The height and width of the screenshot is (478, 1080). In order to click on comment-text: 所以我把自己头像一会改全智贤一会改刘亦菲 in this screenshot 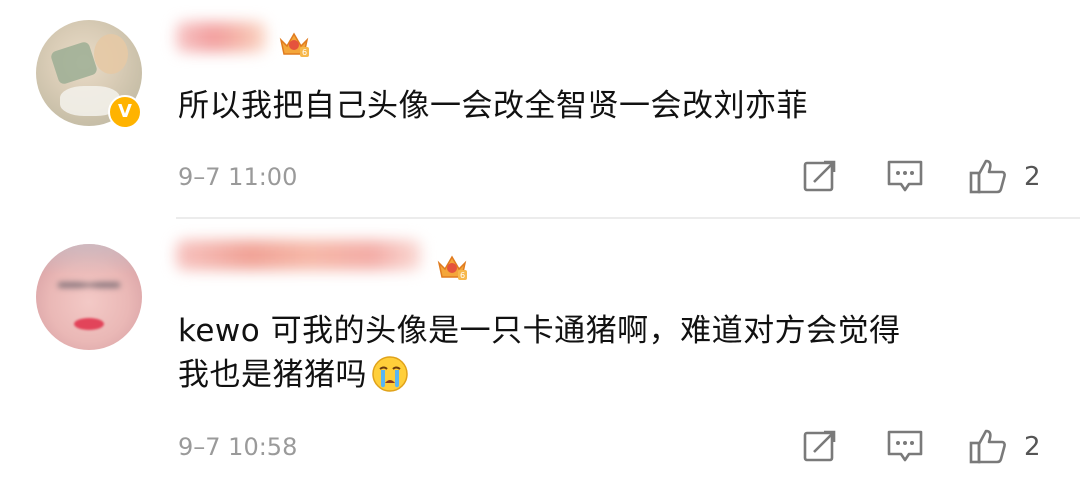, I will do `click(493, 106)`.